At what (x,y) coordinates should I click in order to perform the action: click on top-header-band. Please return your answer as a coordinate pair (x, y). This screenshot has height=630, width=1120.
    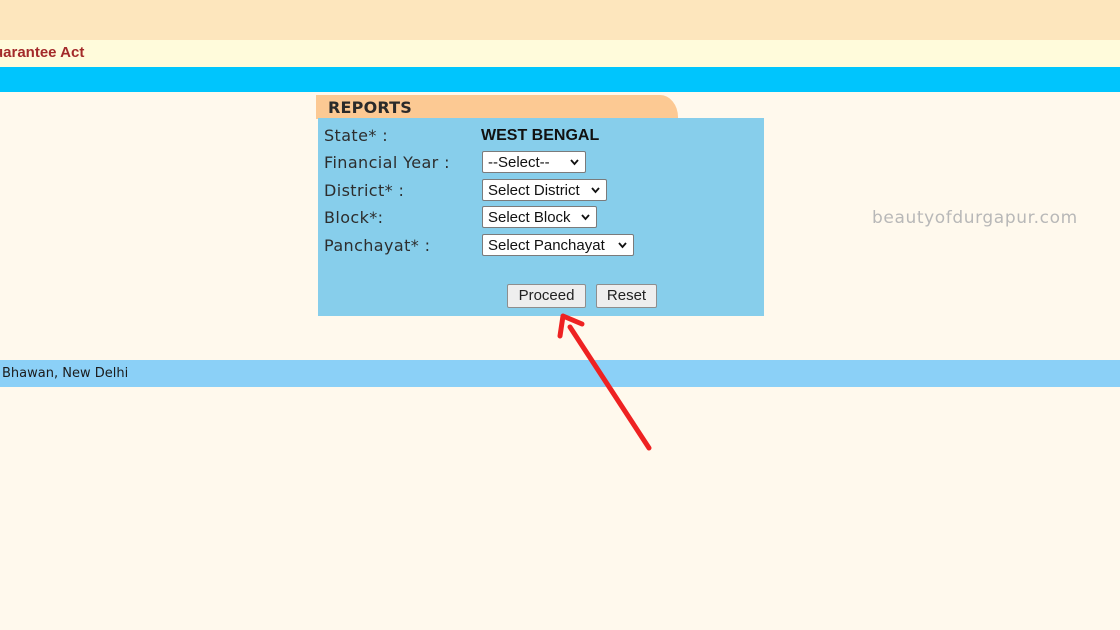
    Looking at the image, I should click on (560, 20).